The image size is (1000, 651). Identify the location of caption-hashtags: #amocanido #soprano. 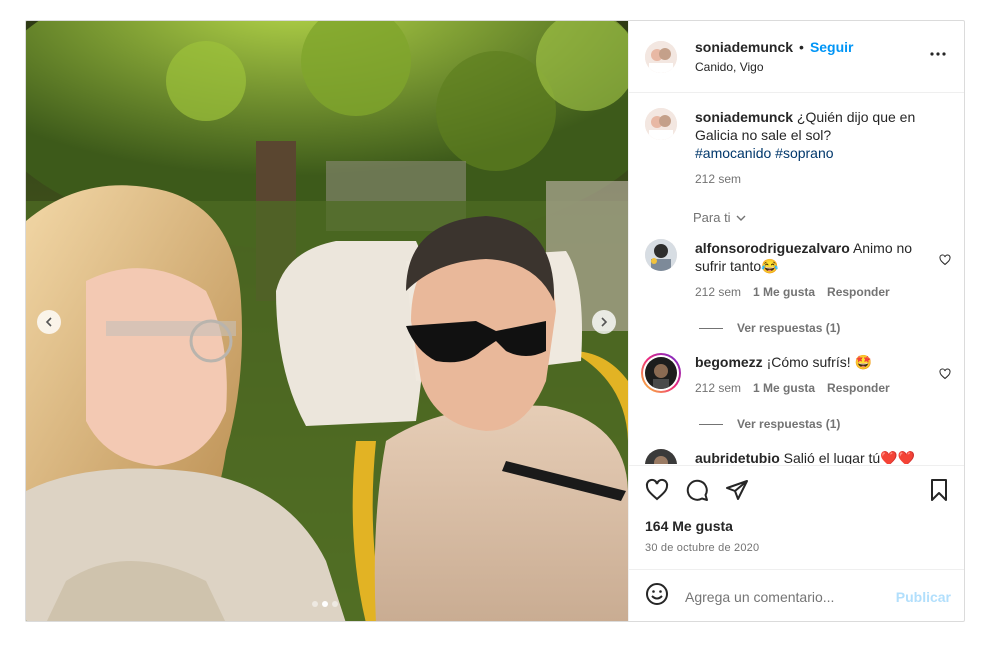
(764, 153).